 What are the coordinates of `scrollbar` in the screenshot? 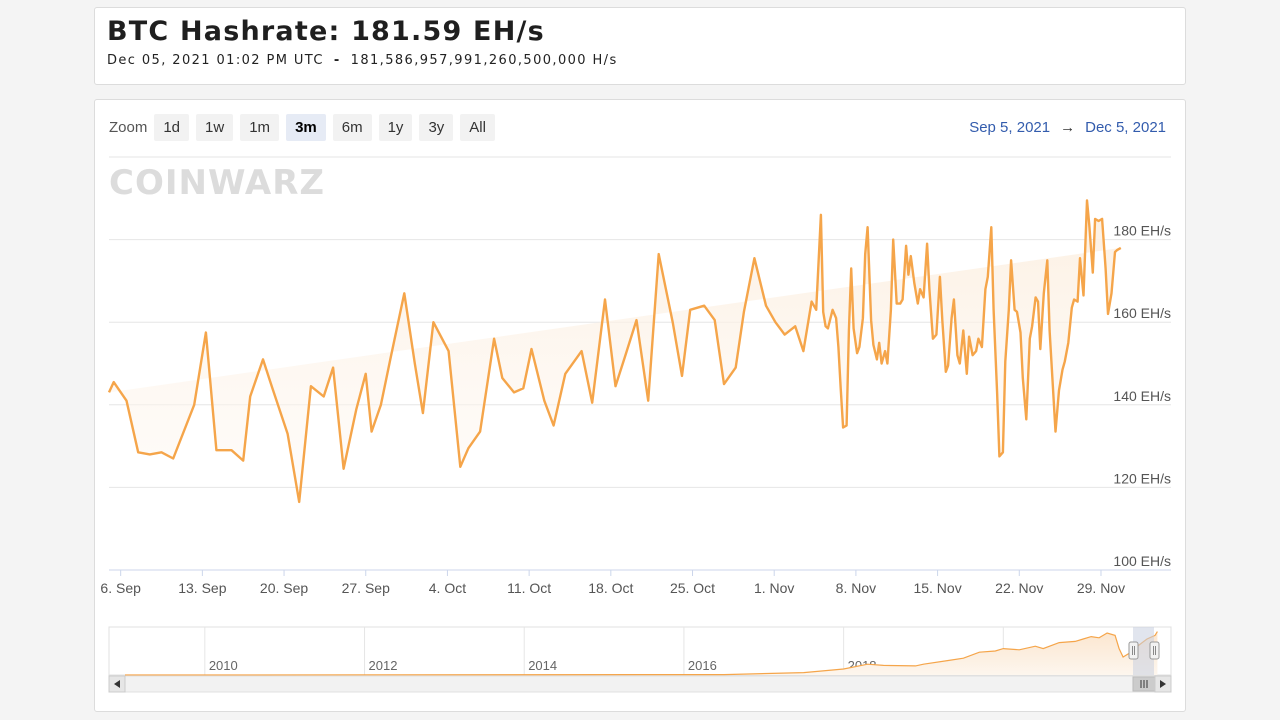 It's located at (640, 684).